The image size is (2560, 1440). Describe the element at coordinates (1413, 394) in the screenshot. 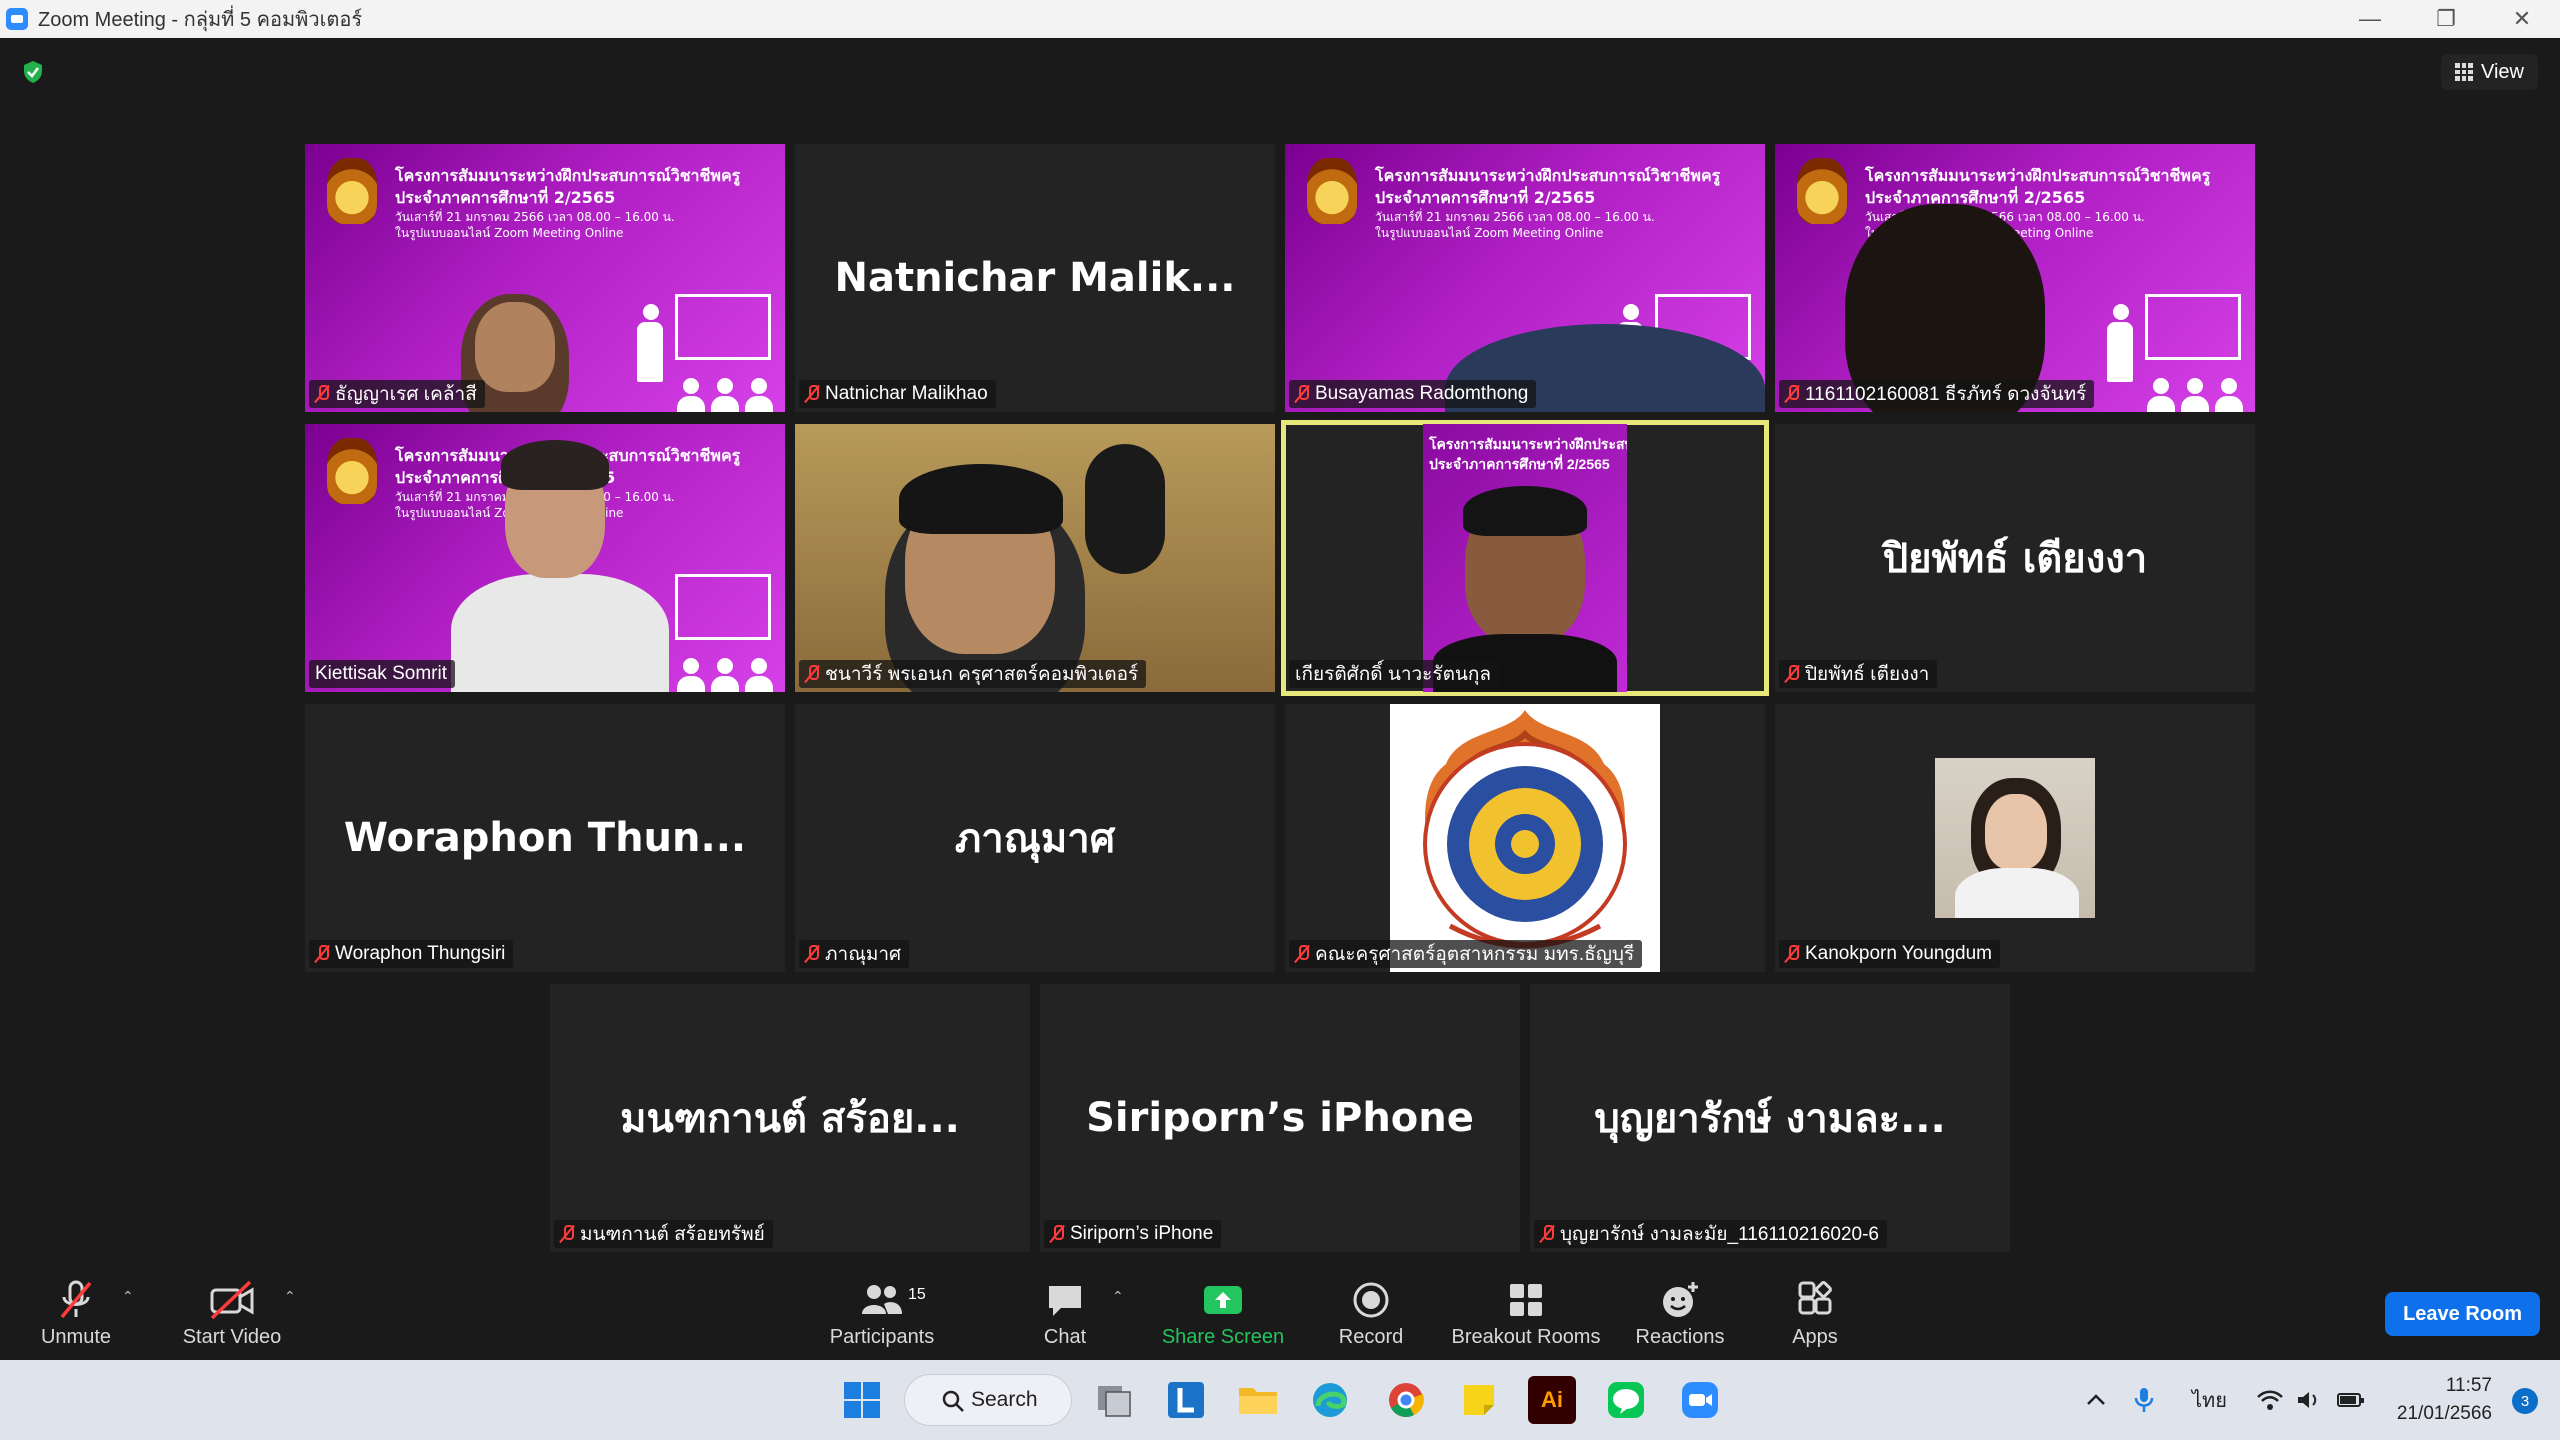

I see `participant-name-label: Busayamas Radomthong` at that location.